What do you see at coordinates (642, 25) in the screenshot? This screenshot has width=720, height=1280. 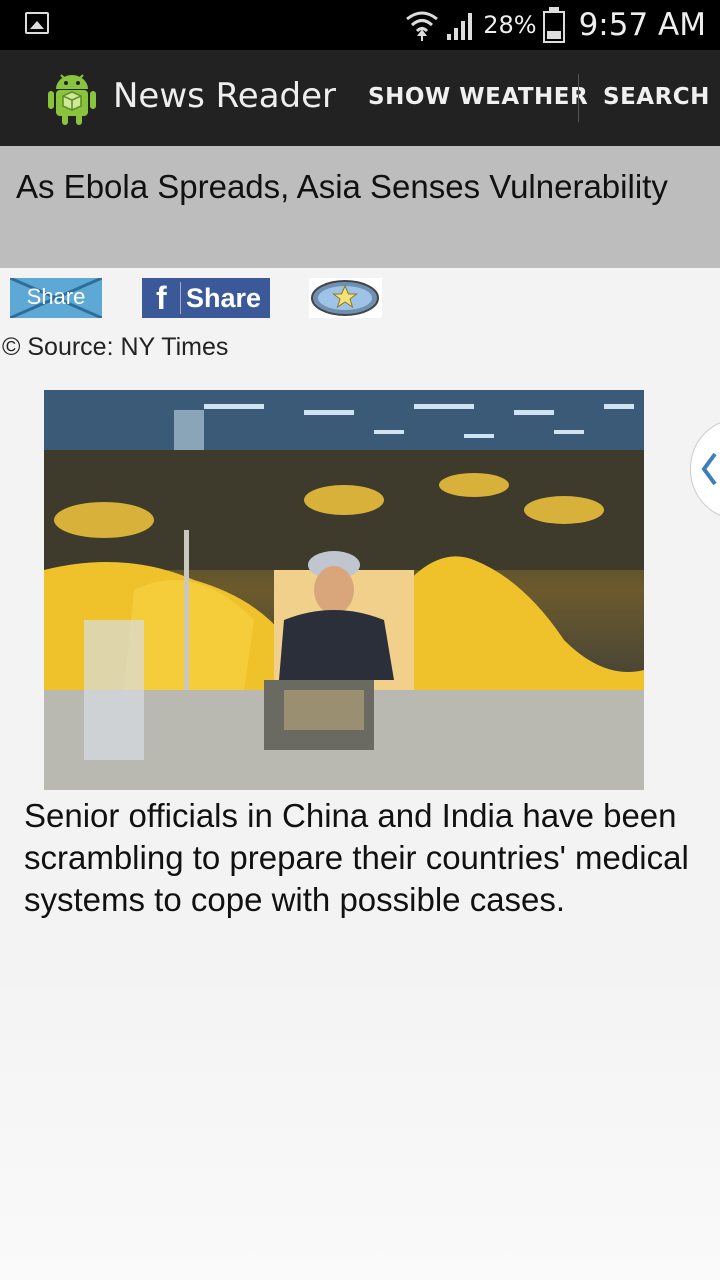 I see `clock: 9:57 AM` at bounding box center [642, 25].